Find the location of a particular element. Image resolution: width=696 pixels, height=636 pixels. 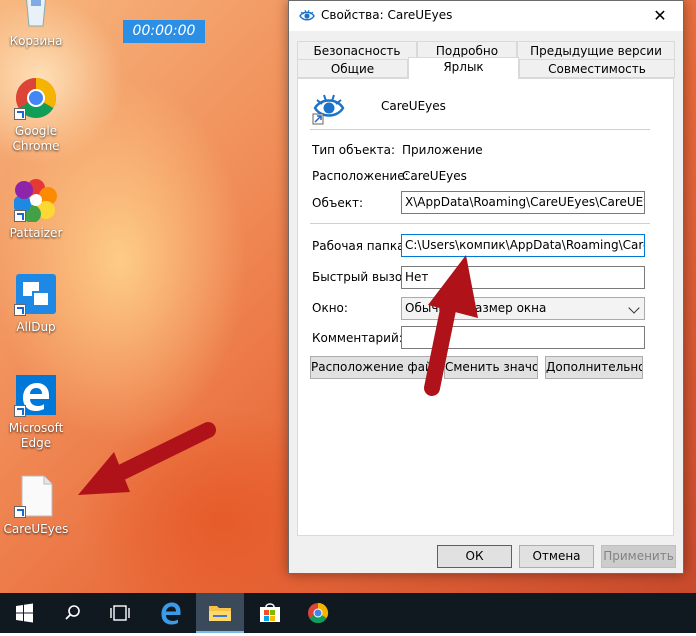

eye-icon is located at coordinates (307, 15).